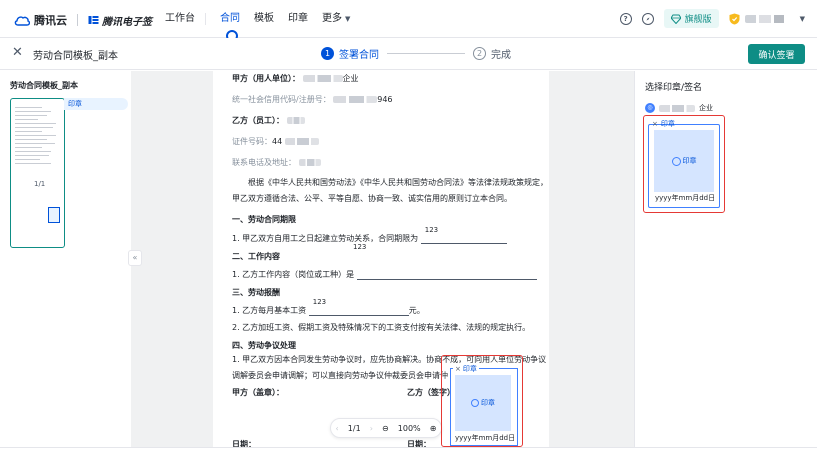  Describe the element at coordinates (205, 19) in the screenshot. I see `nav-divider` at that location.